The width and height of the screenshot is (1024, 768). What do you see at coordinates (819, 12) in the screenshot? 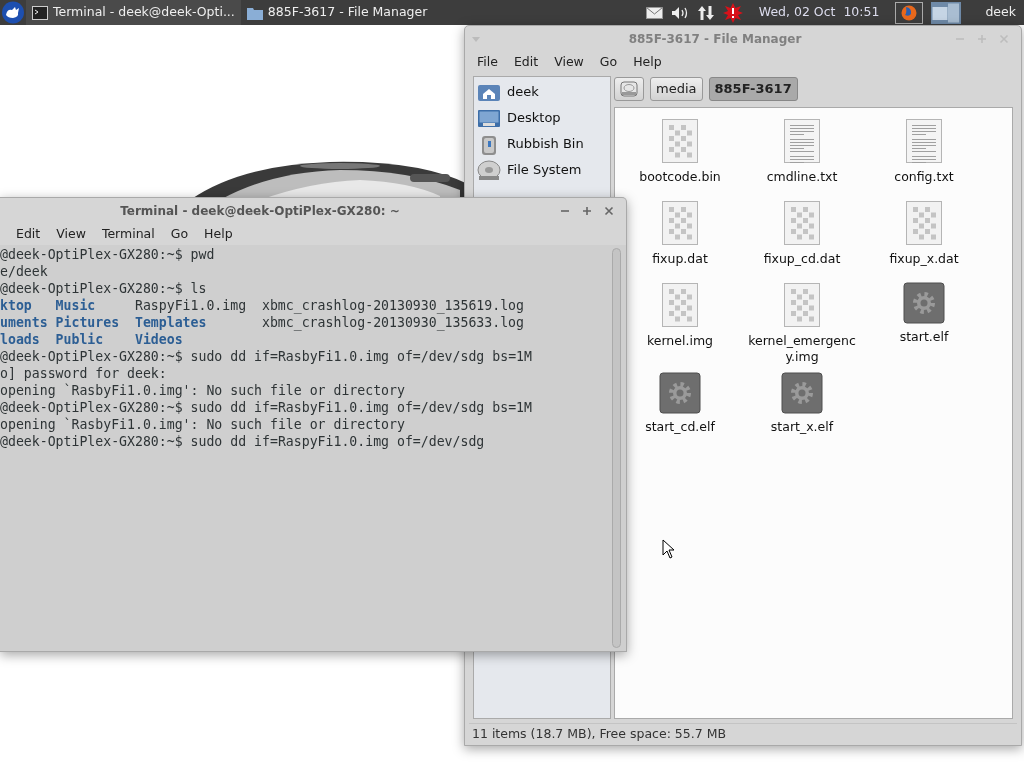
I see `clock: Wed, 02 Oct 10:51` at bounding box center [819, 12].